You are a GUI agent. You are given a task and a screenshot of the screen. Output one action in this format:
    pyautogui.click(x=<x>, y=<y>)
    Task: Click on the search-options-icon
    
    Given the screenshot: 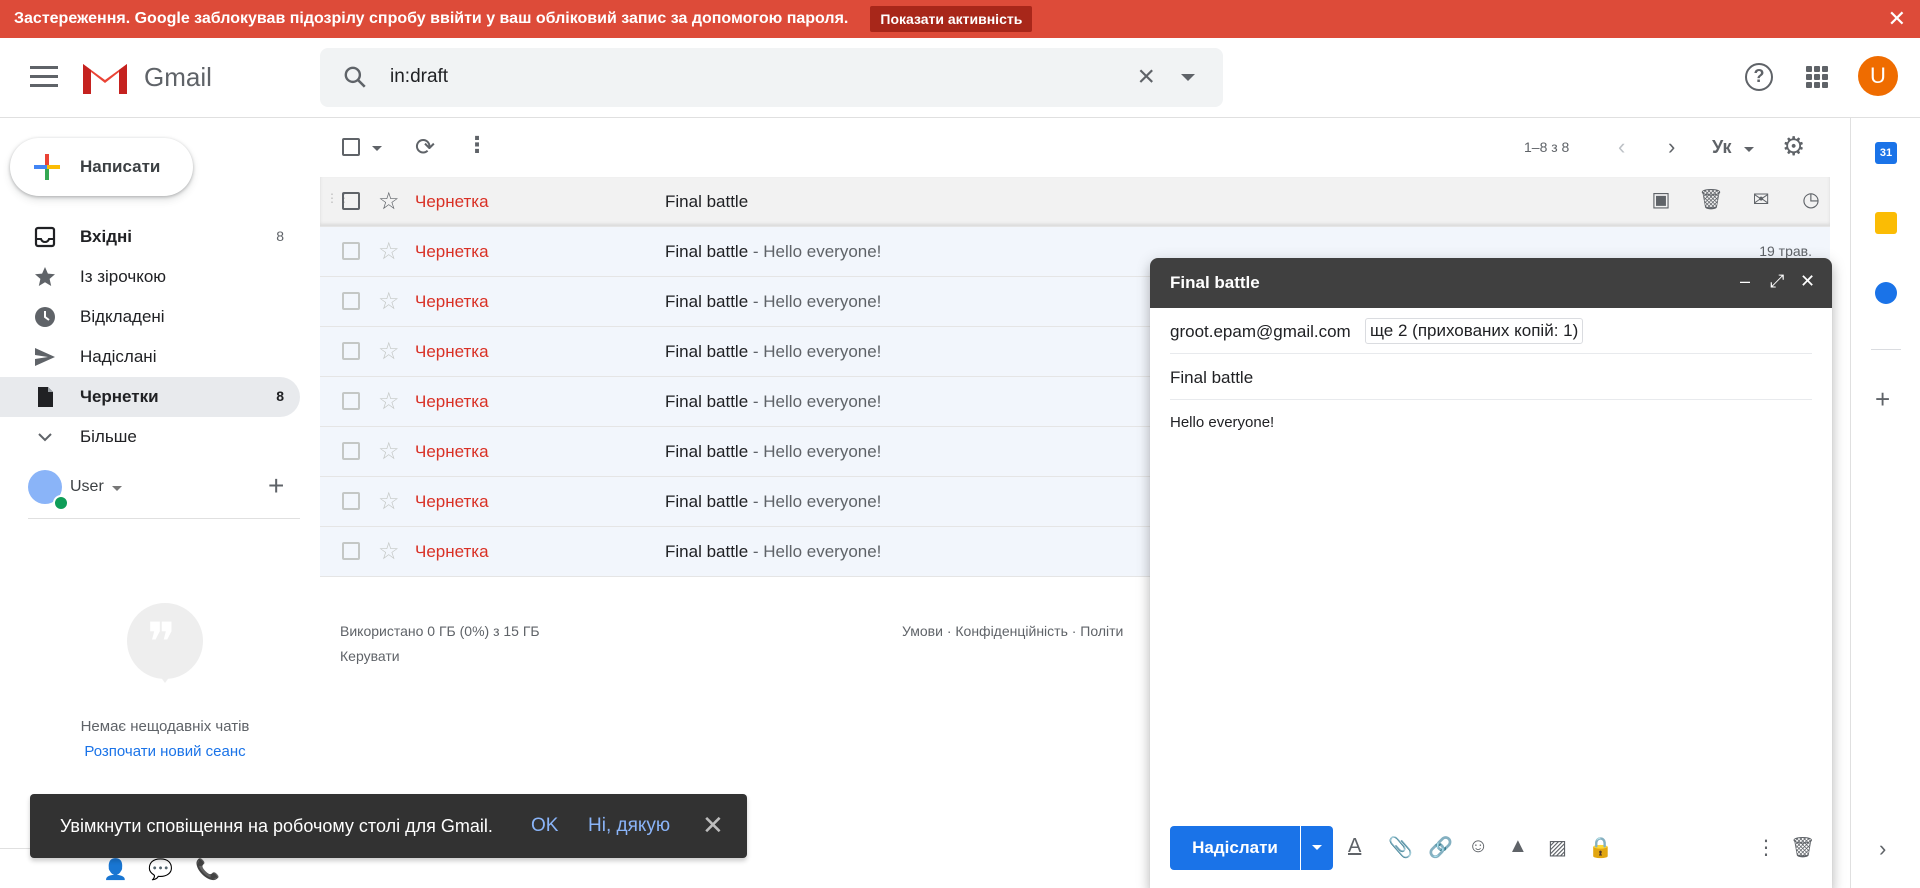 What is the action you would take?
    pyautogui.click(x=1188, y=77)
    